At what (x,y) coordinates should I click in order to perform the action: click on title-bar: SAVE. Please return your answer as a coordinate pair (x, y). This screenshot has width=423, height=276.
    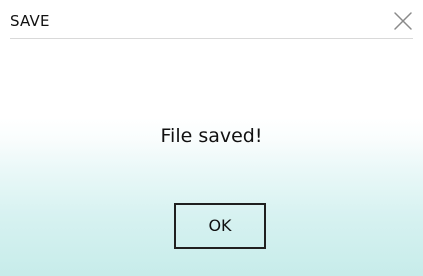
    Looking at the image, I should click on (211, 19).